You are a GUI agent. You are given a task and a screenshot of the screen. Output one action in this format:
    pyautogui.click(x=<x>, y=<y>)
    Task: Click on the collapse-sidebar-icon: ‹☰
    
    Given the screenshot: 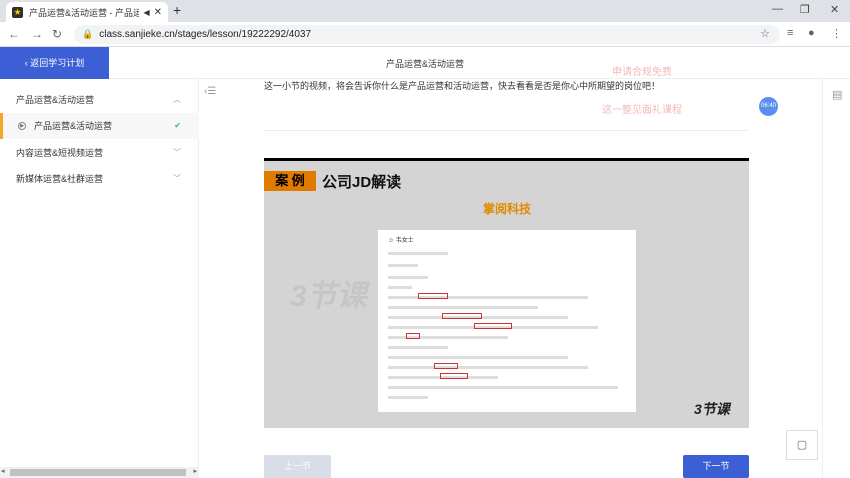 What is the action you would take?
    pyautogui.click(x=210, y=91)
    